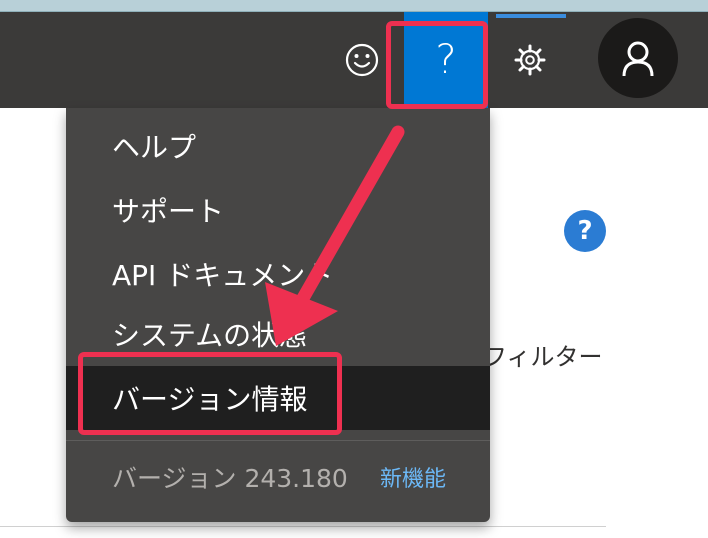 The height and width of the screenshot is (538, 708). Describe the element at coordinates (413, 477) in the screenshot. I see `whats-new-link: 新機能` at that location.